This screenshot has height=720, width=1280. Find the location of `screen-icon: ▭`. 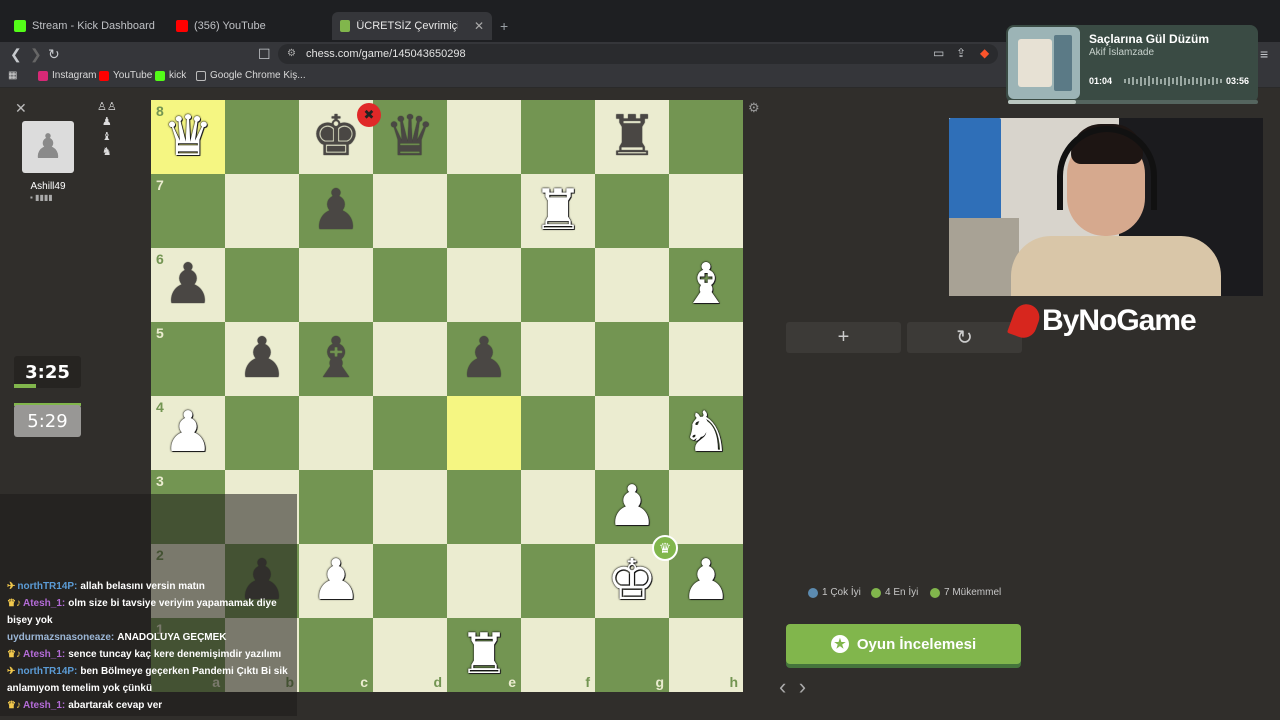

screen-icon: ▭ is located at coordinates (938, 53).